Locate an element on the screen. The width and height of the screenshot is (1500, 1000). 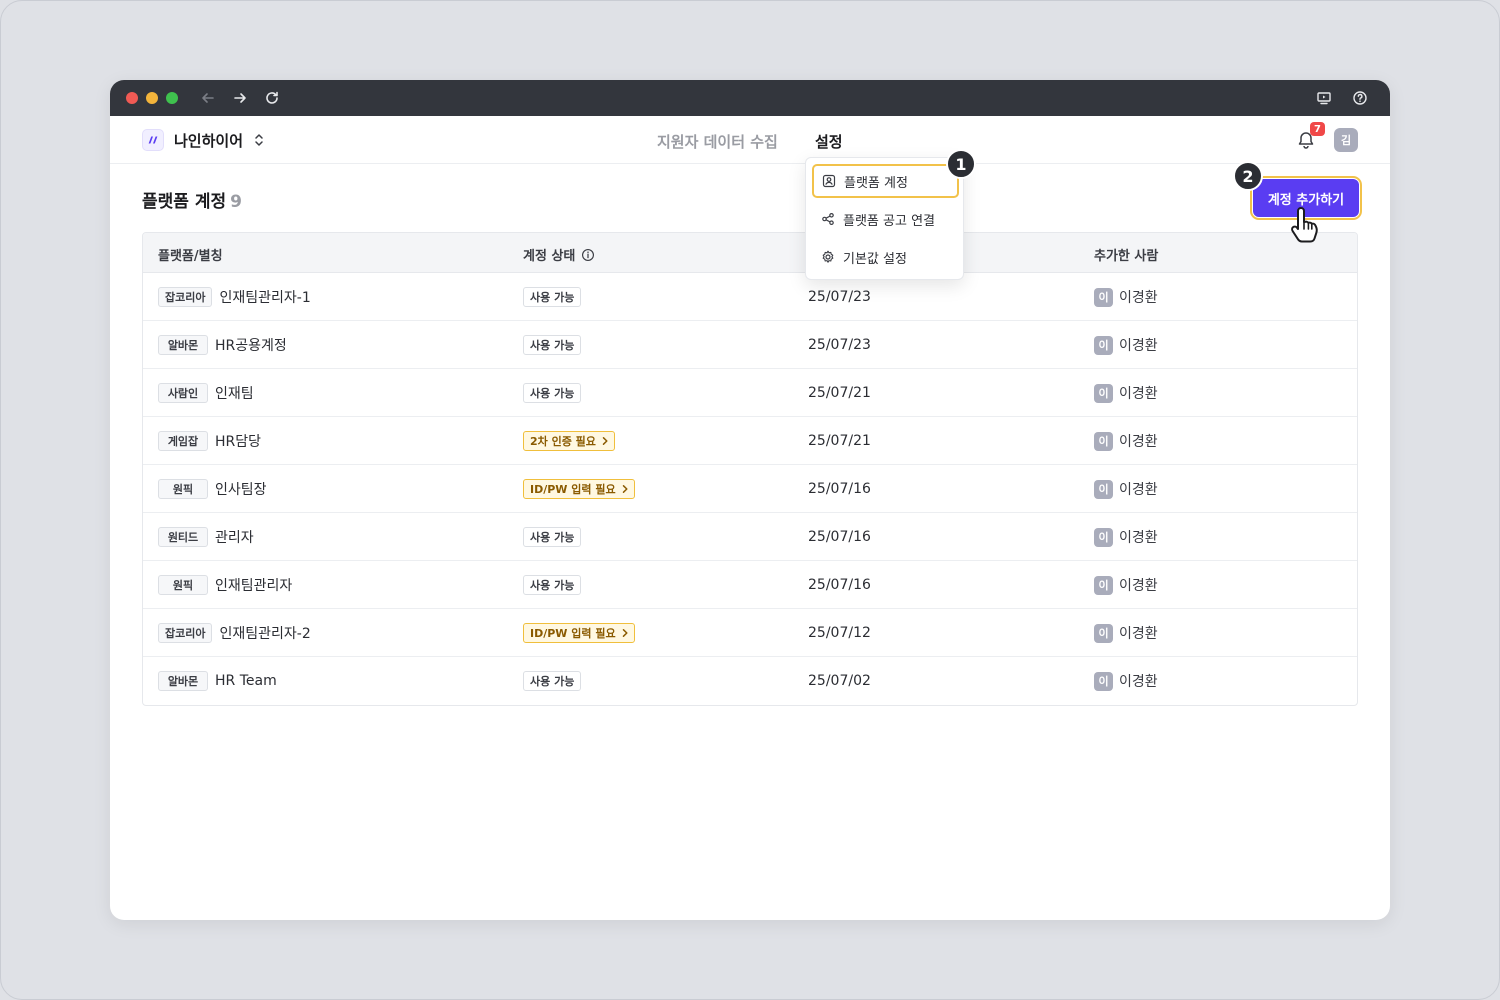
header-status: 계정 상태 is located at coordinates (559, 254).